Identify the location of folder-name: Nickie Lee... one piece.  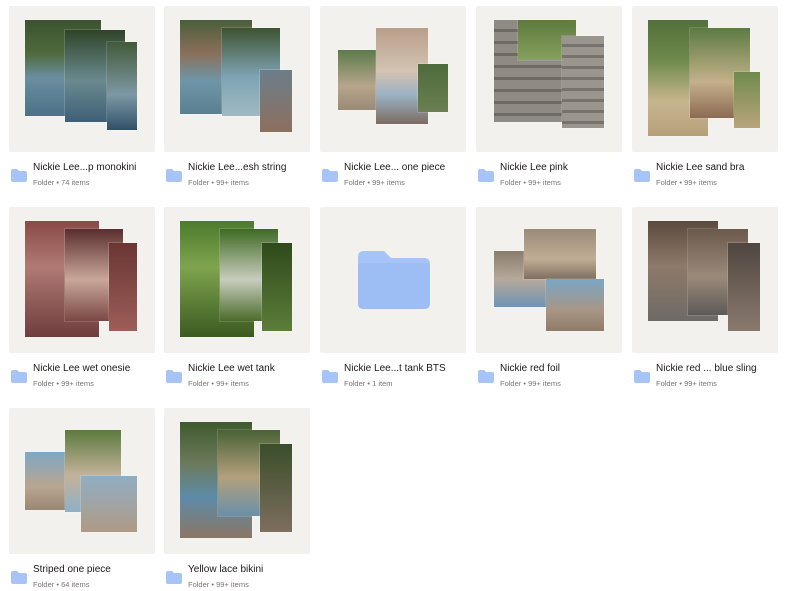
(405, 167).